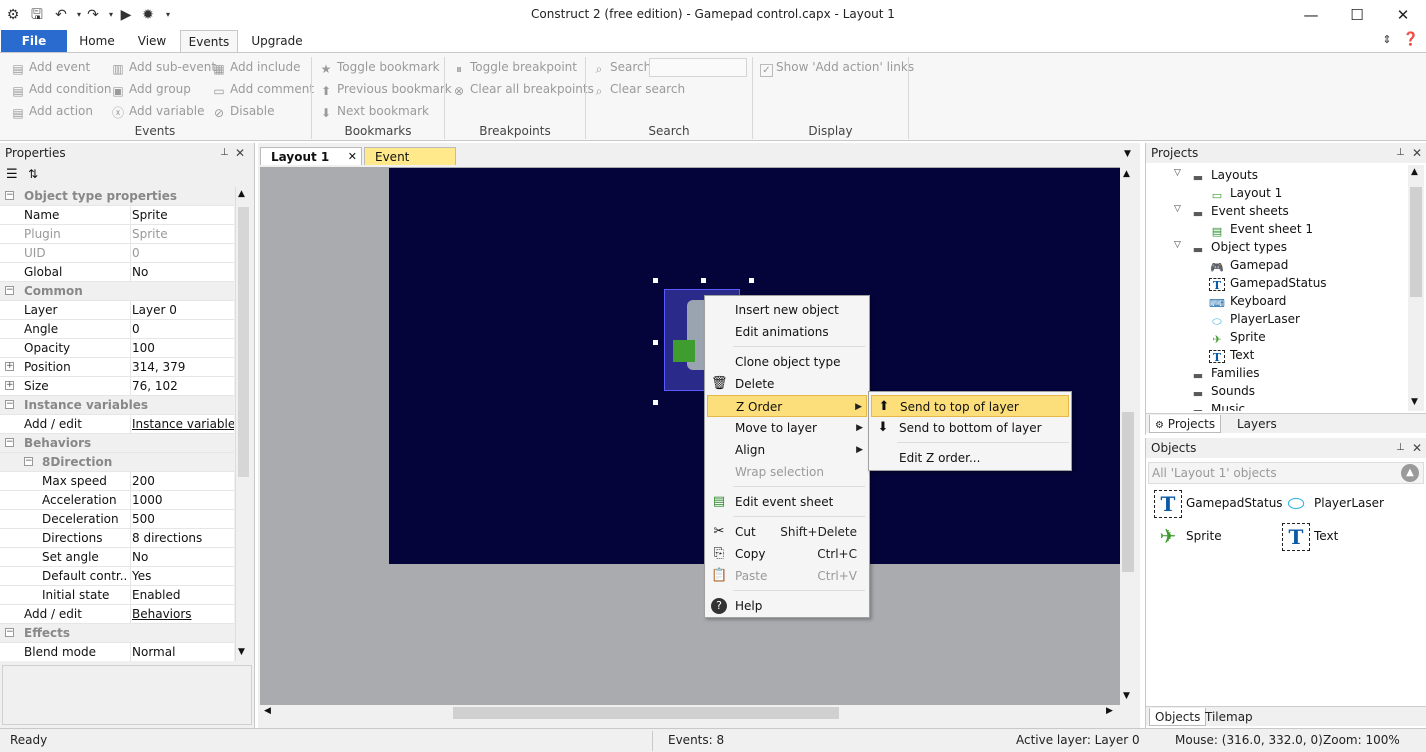 The height and width of the screenshot is (752, 1426). What do you see at coordinates (117, 538) in the screenshot?
I see `property-row: Directions 8 directions` at bounding box center [117, 538].